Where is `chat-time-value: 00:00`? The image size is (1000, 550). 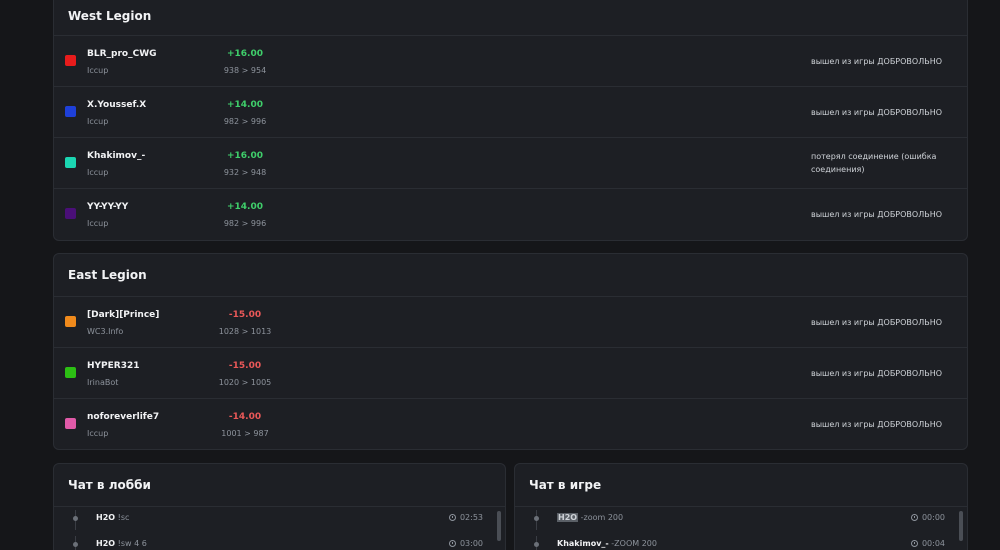
chat-time-value: 00:00 is located at coordinates (933, 517).